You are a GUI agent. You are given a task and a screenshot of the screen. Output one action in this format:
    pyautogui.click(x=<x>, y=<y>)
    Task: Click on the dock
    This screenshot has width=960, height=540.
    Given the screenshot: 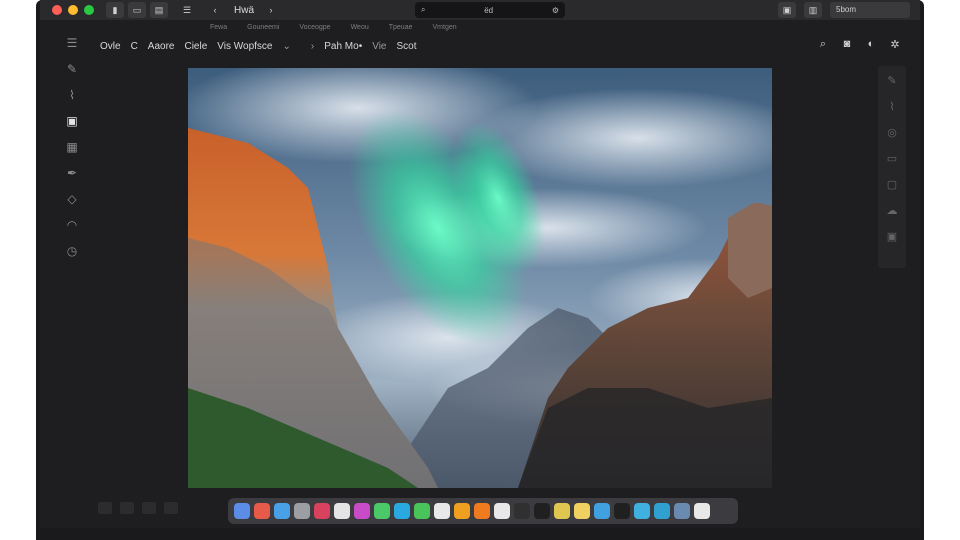 What is the action you would take?
    pyautogui.click(x=483, y=511)
    